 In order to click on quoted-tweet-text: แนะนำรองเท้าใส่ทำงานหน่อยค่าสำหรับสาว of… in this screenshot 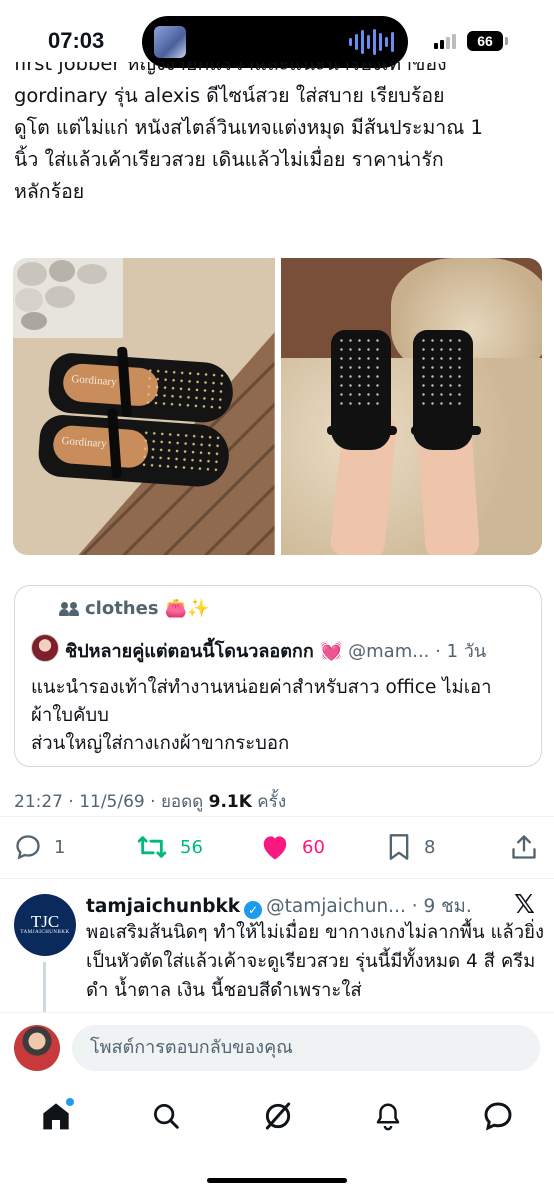, I will do `click(281, 716)`.